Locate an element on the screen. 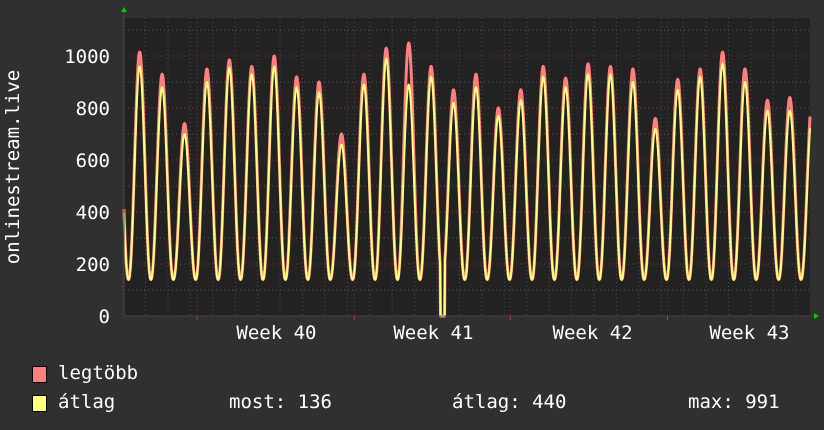 The width and height of the screenshot is (824, 430). x-axis-arrow-icon is located at coordinates (816, 316).